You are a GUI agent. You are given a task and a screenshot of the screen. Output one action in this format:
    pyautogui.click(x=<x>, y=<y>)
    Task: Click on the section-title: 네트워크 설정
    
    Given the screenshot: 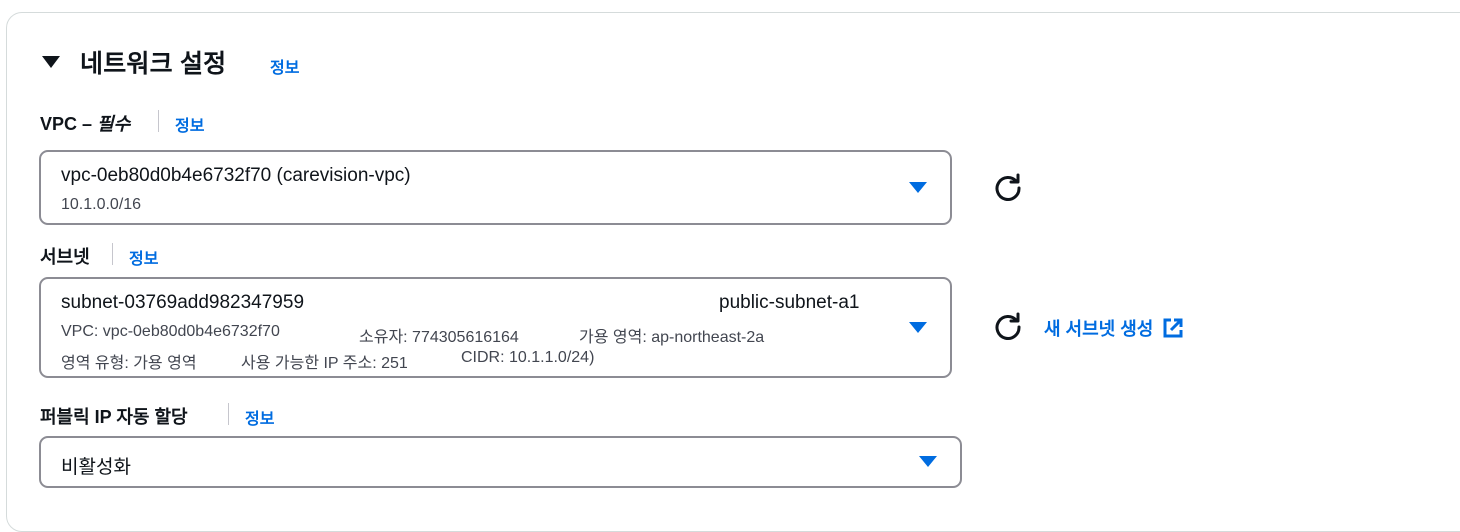 What is the action you would take?
    pyautogui.click(x=153, y=62)
    